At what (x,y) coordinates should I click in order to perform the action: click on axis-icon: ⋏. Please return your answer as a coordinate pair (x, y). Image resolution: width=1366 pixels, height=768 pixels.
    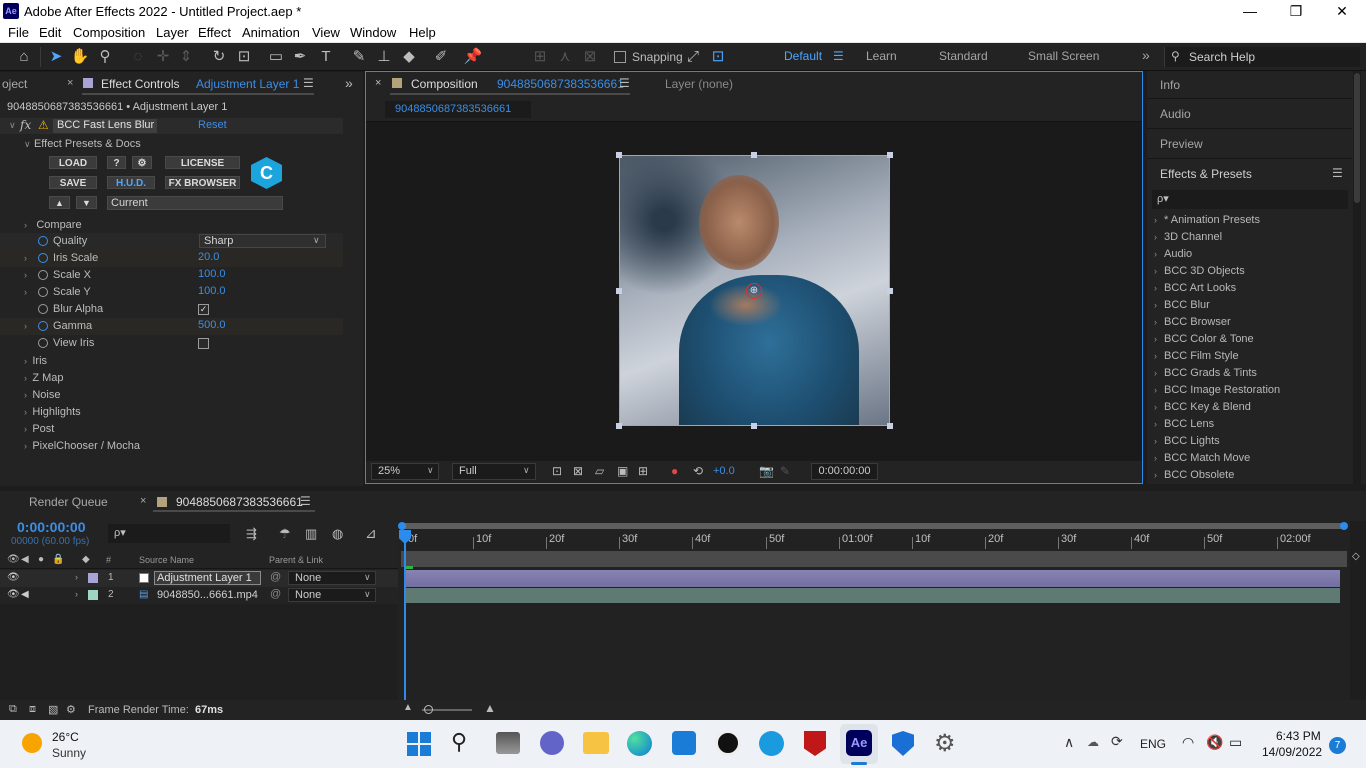
    Looking at the image, I should click on (565, 57).